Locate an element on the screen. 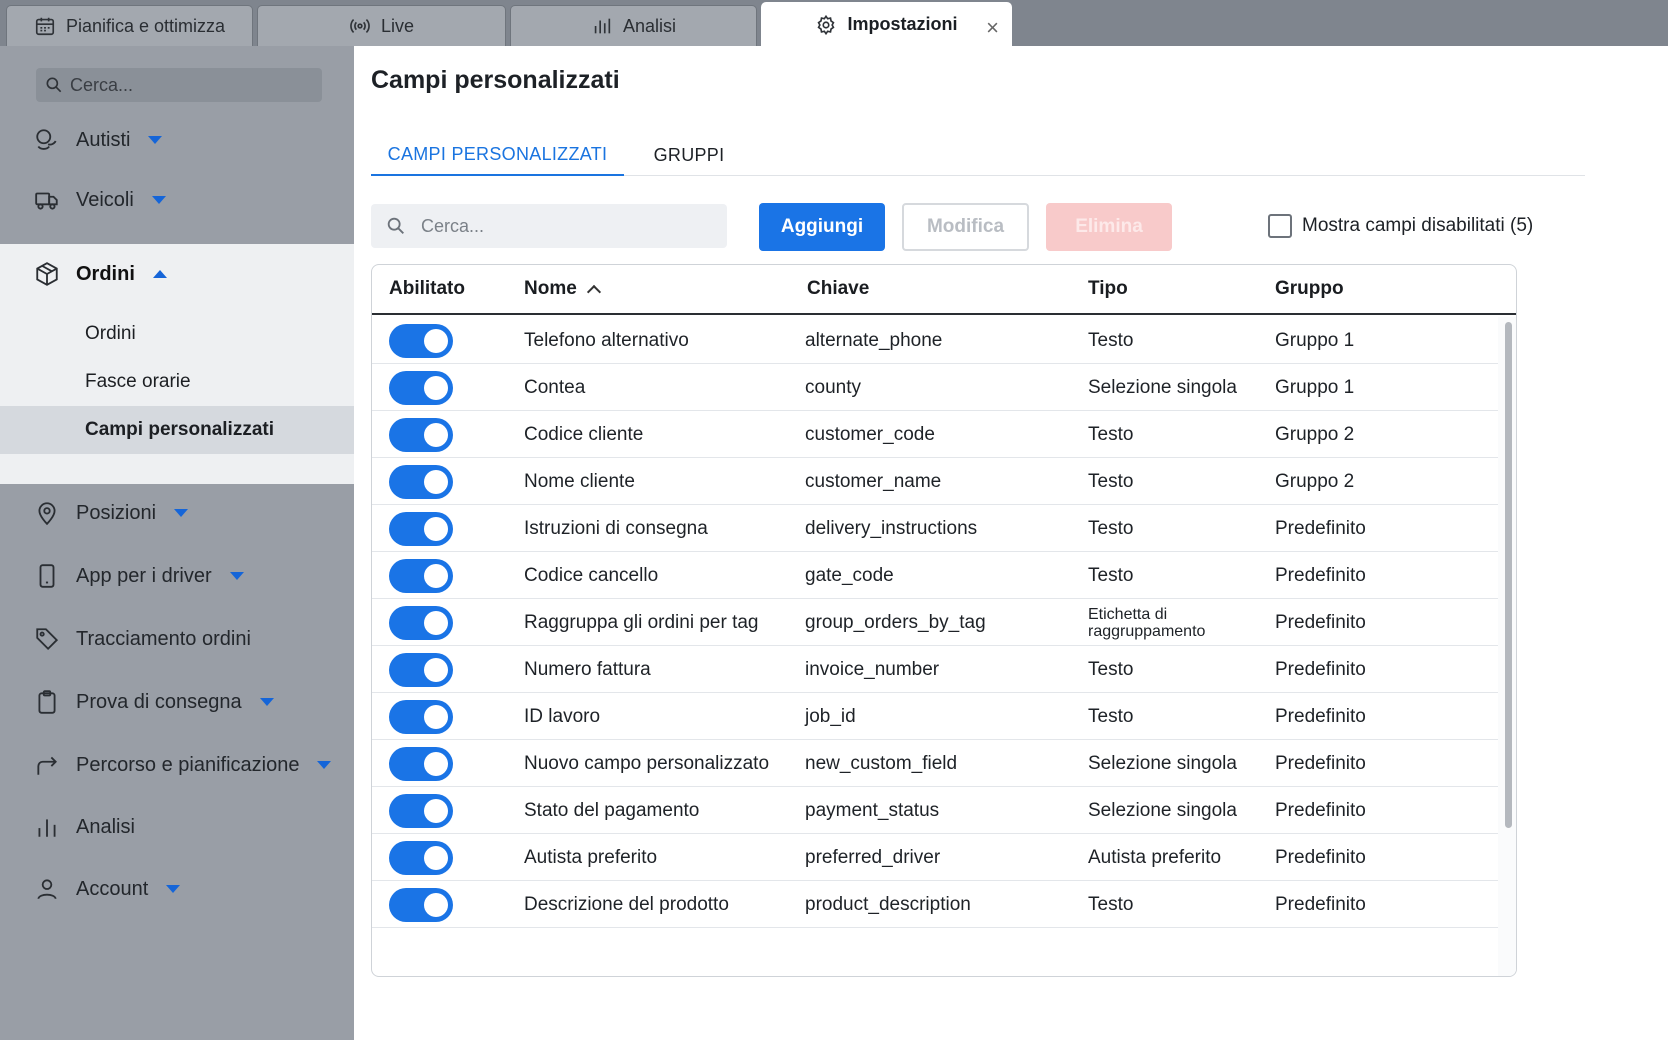 The image size is (1668, 1040). cell-nome: Raggruppa gli ordini per tag is located at coordinates (641, 622).